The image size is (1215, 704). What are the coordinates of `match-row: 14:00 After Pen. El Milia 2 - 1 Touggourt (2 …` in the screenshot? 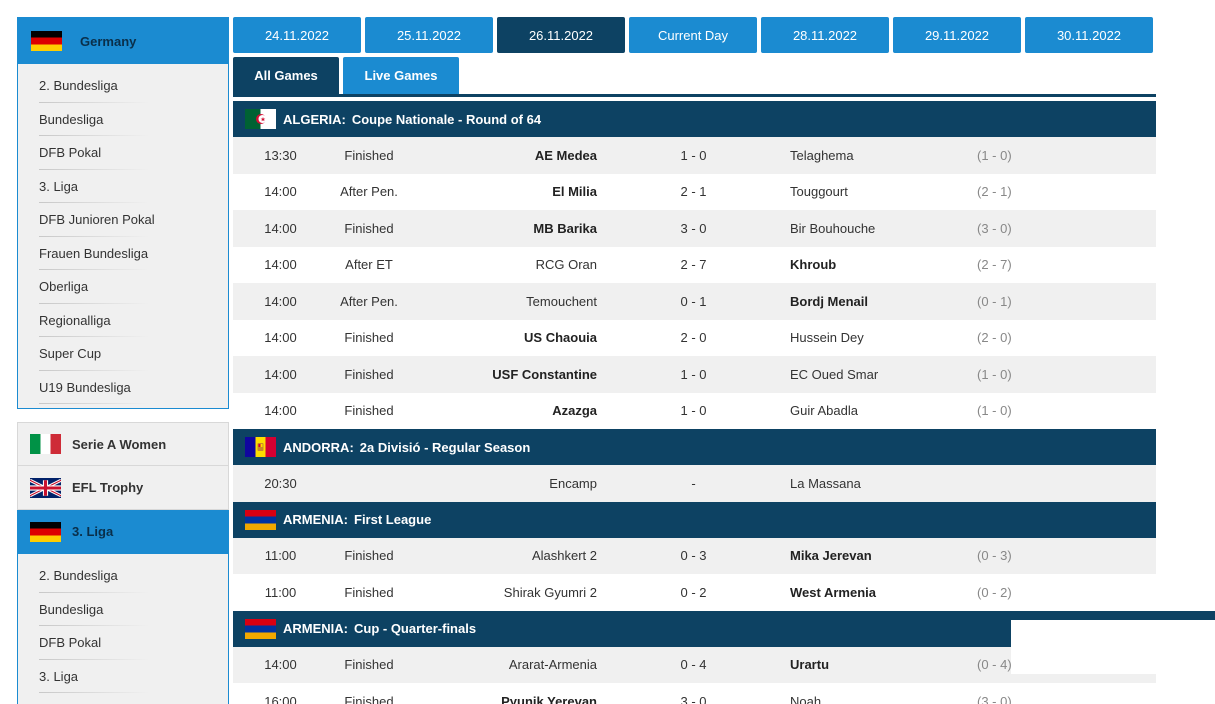 It's located at (694, 191).